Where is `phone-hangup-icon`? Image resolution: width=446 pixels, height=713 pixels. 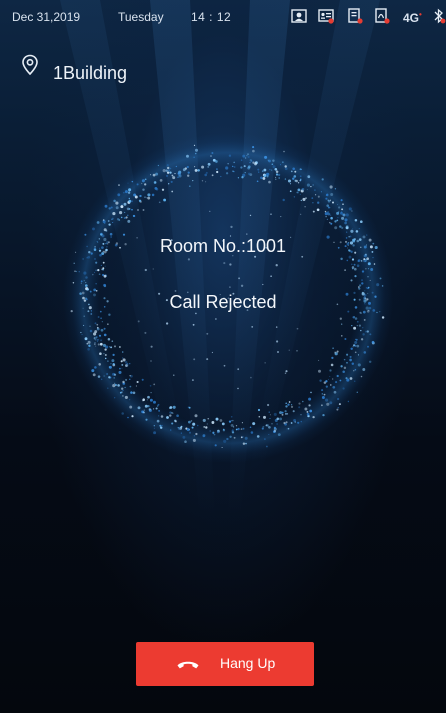
phone-hangup-icon is located at coordinates (188, 664).